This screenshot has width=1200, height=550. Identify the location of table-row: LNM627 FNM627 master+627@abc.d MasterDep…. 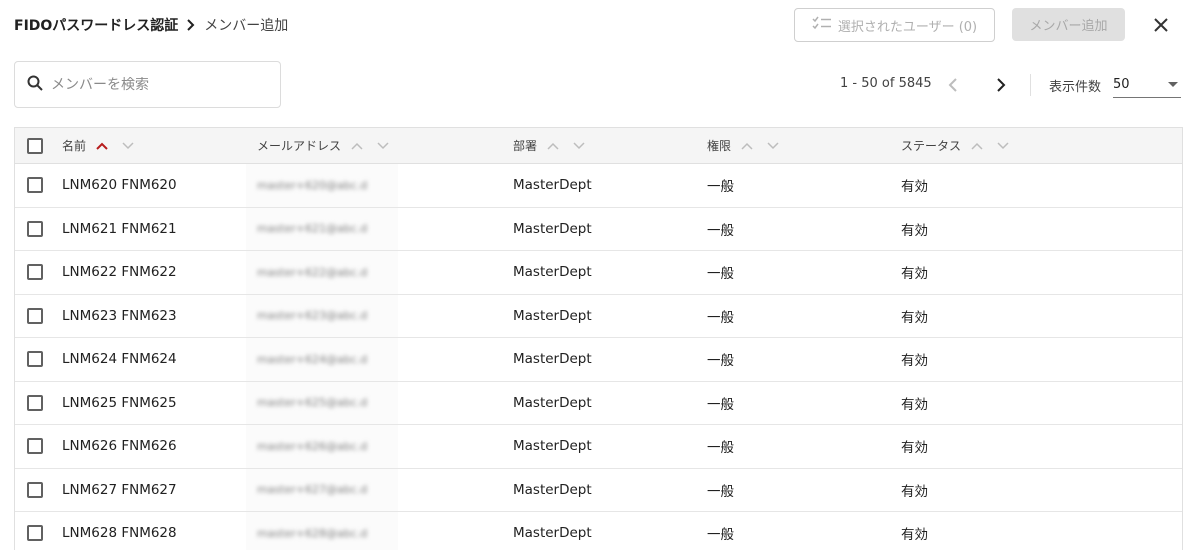
(598, 490).